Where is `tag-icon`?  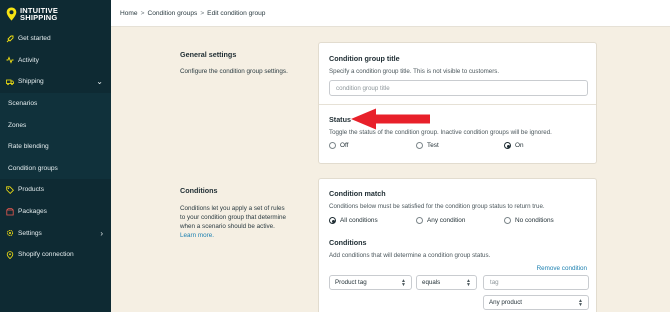 tag-icon is located at coordinates (10, 190).